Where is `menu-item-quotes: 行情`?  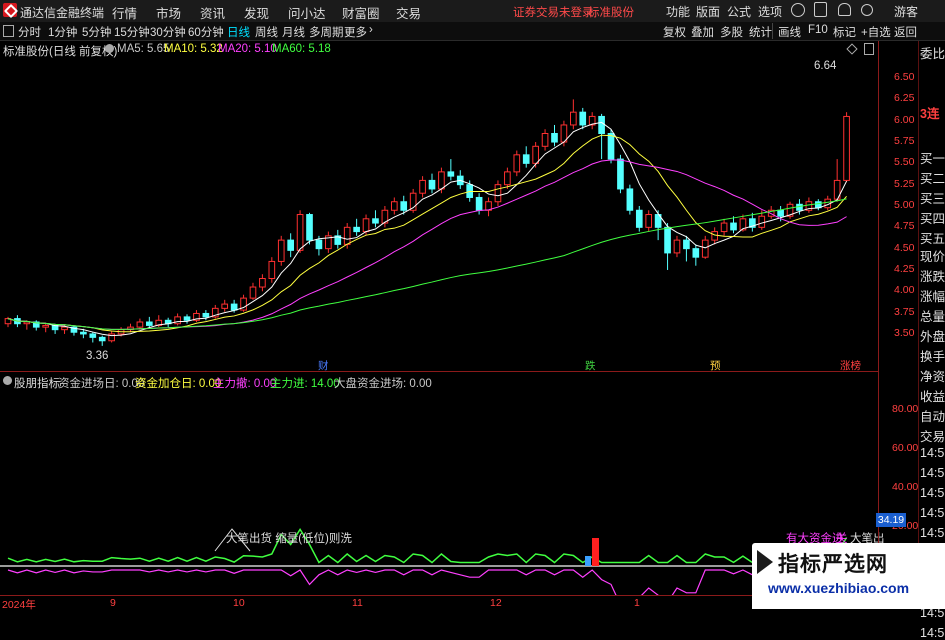
menu-item-quotes: 行情 is located at coordinates (124, 12).